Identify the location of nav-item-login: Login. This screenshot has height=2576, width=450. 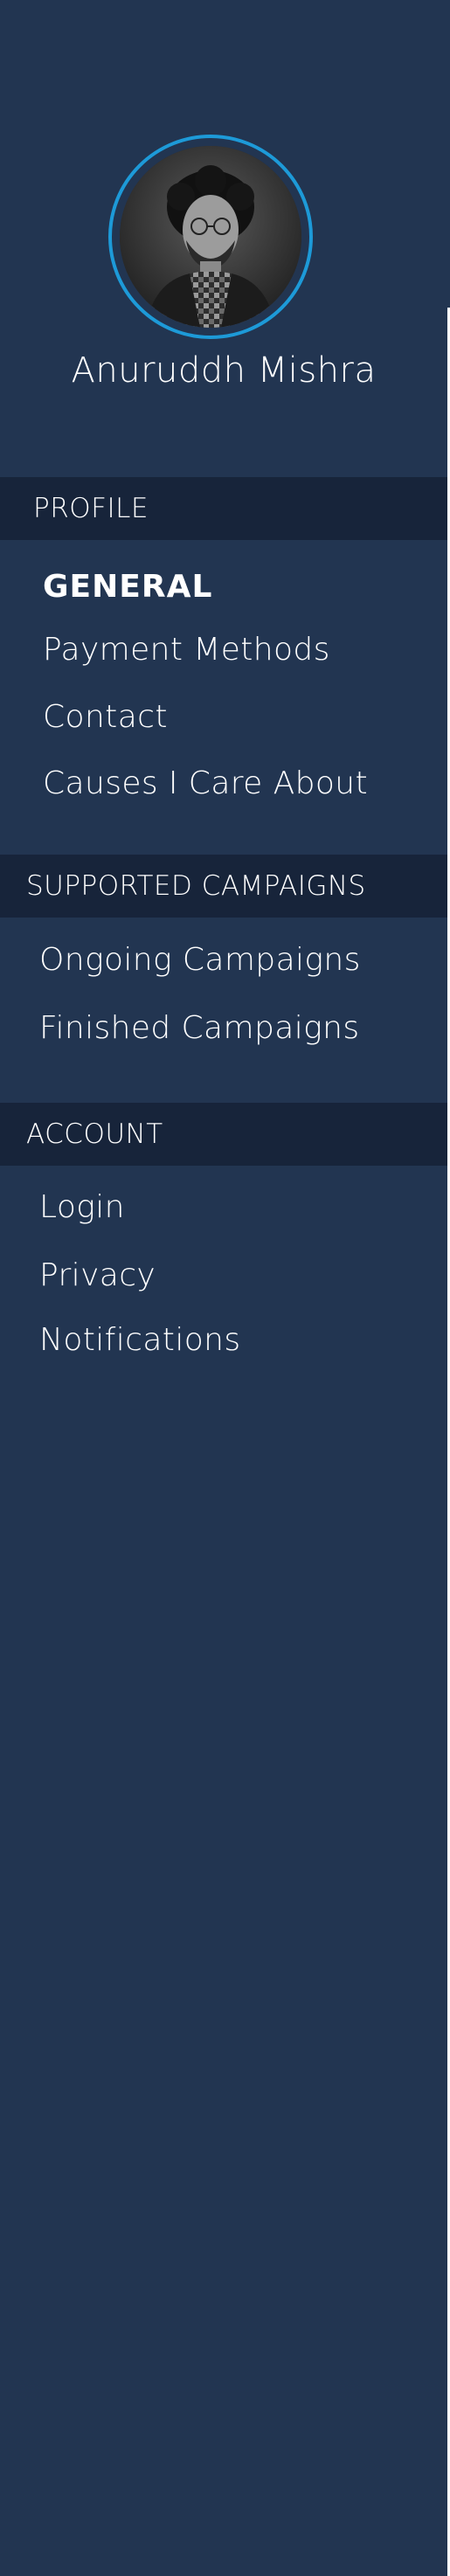
(82, 1207).